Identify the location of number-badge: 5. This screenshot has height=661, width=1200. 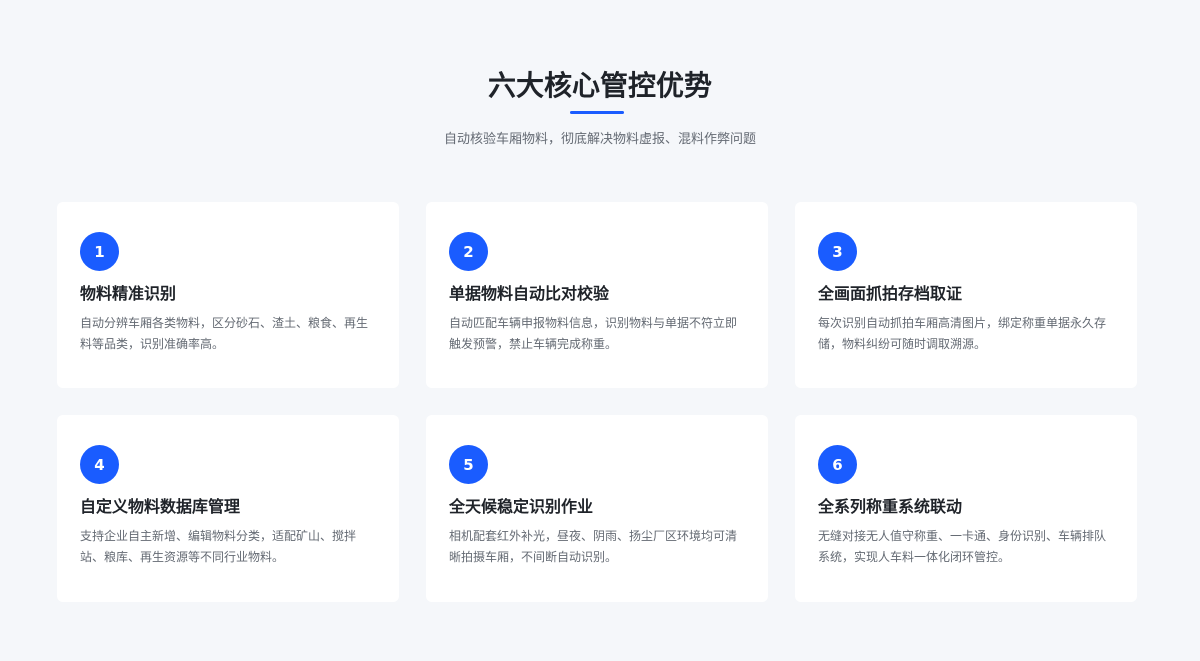
(468, 464).